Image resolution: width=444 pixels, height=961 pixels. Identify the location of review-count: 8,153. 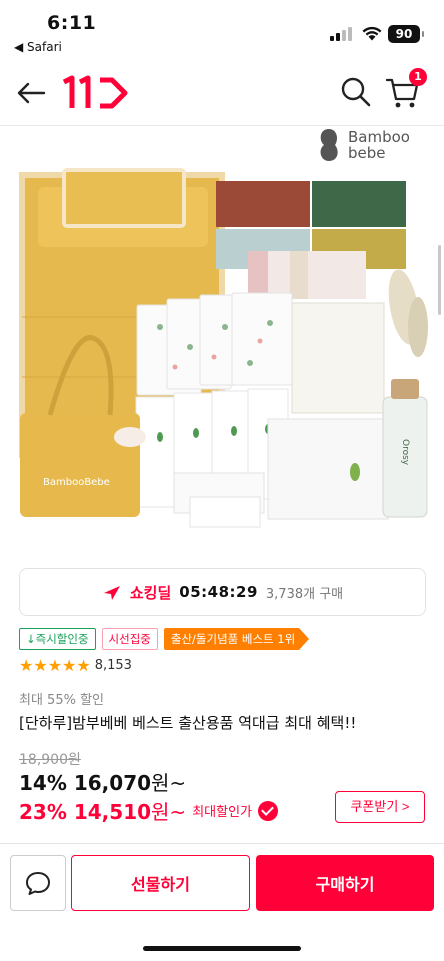
(113, 665).